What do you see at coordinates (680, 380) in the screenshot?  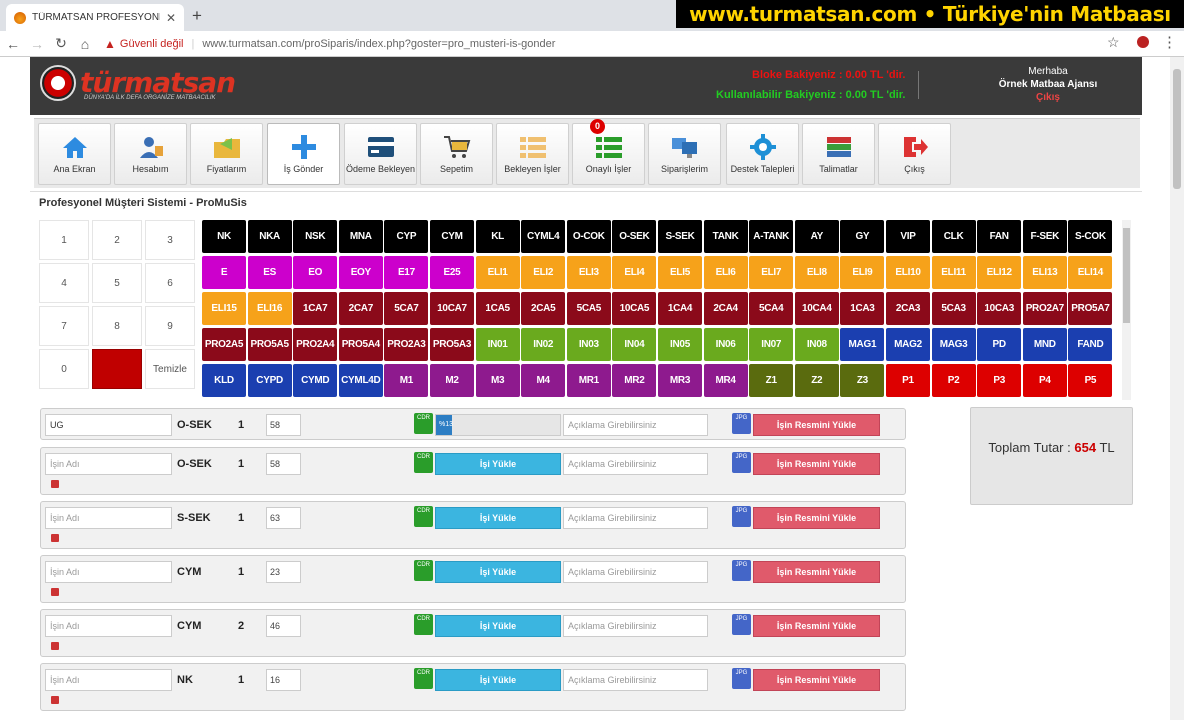 I see `product-code-mr3: MR3` at bounding box center [680, 380].